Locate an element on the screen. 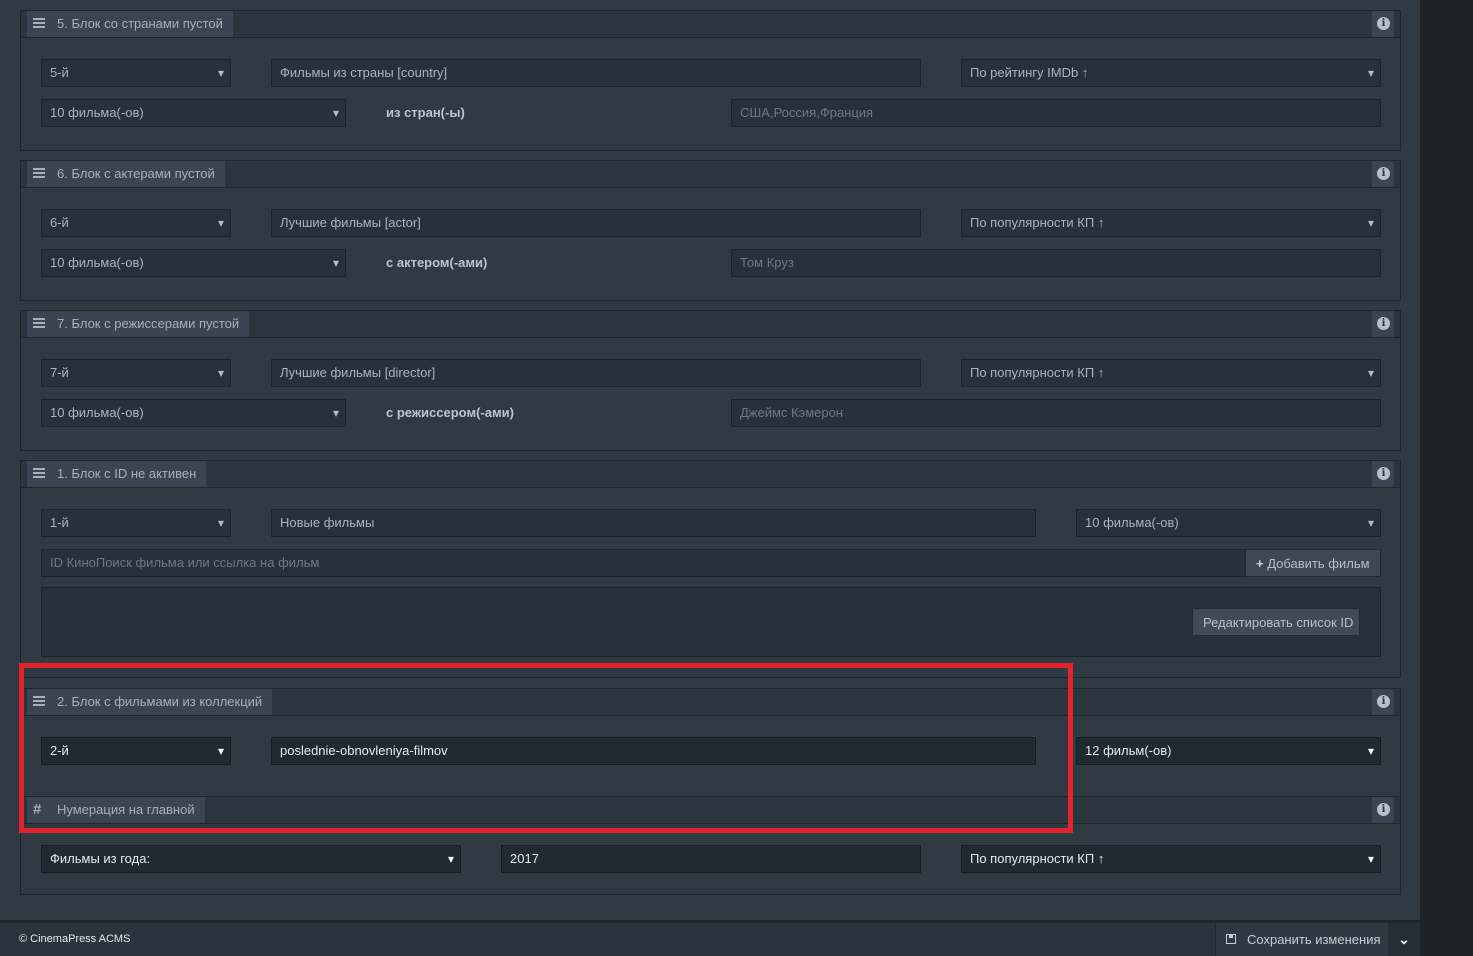 The width and height of the screenshot is (1473, 956). position-select: 1-й is located at coordinates (136, 523).